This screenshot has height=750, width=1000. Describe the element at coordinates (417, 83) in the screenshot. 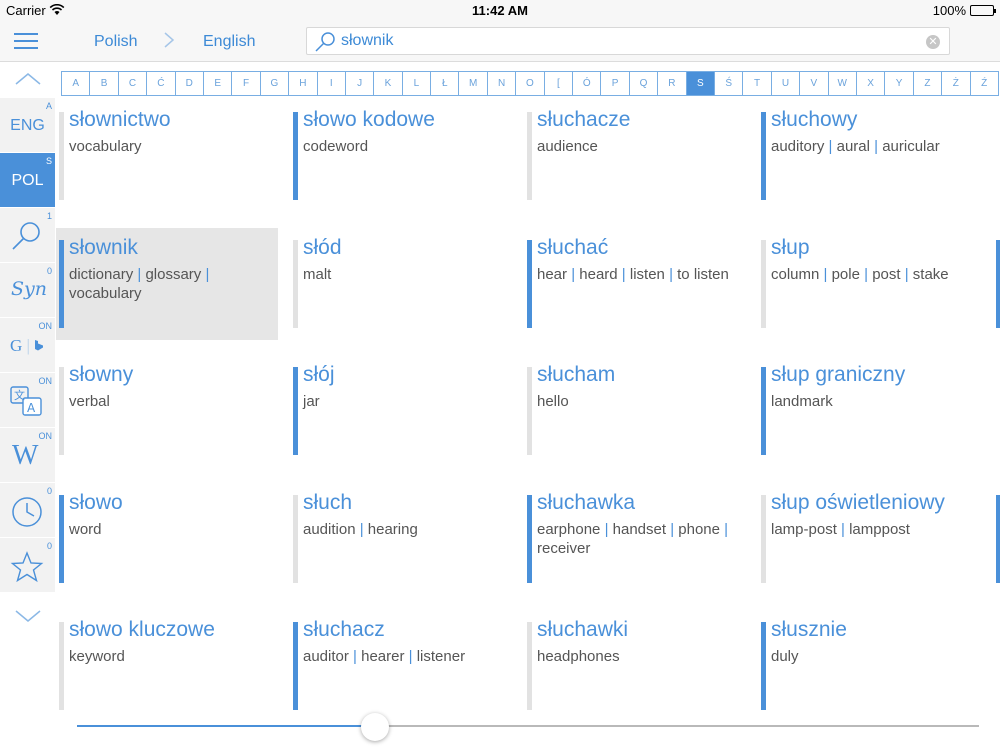

I see `letter-12: L` at that location.